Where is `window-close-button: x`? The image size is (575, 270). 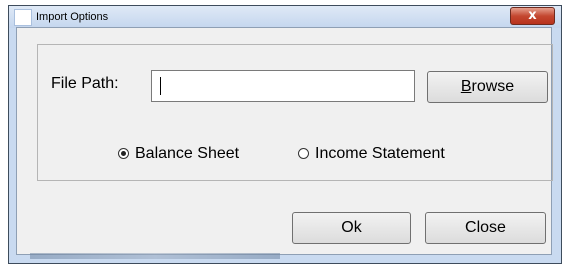
window-close-button: x is located at coordinates (532, 16).